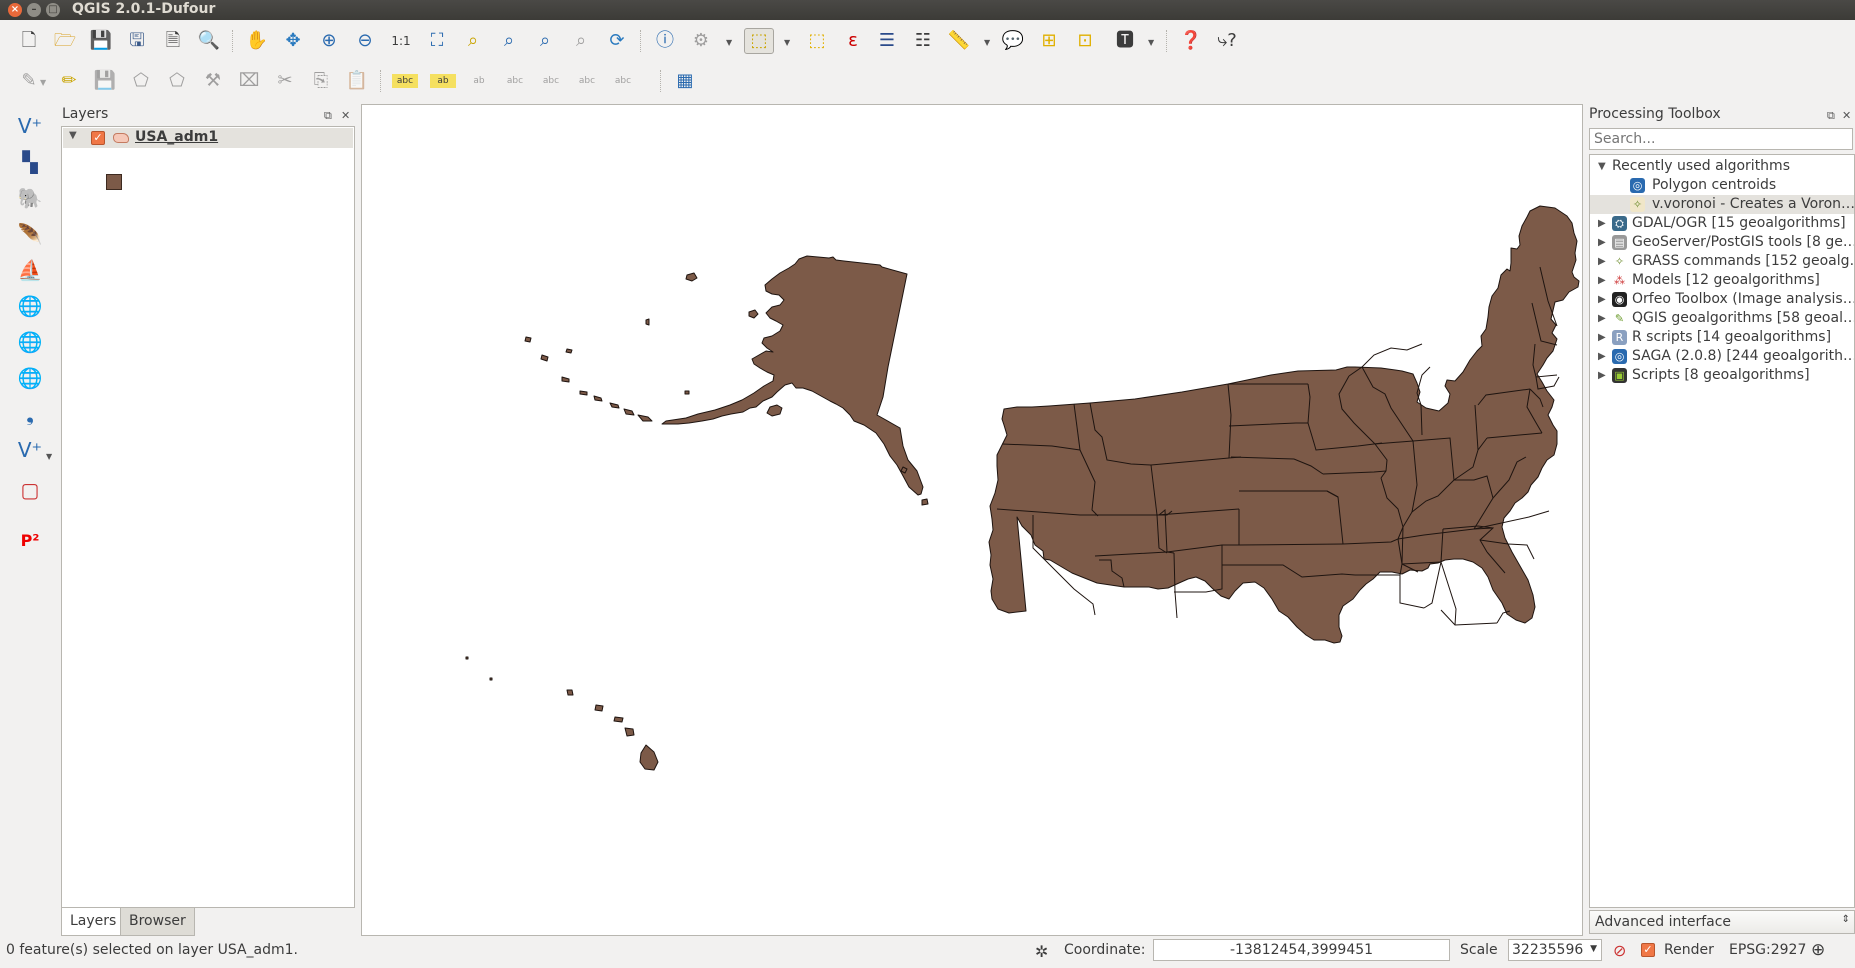 This screenshot has width=1855, height=968. Describe the element at coordinates (93, 922) in the screenshot. I see `tab-layers: Layers` at that location.